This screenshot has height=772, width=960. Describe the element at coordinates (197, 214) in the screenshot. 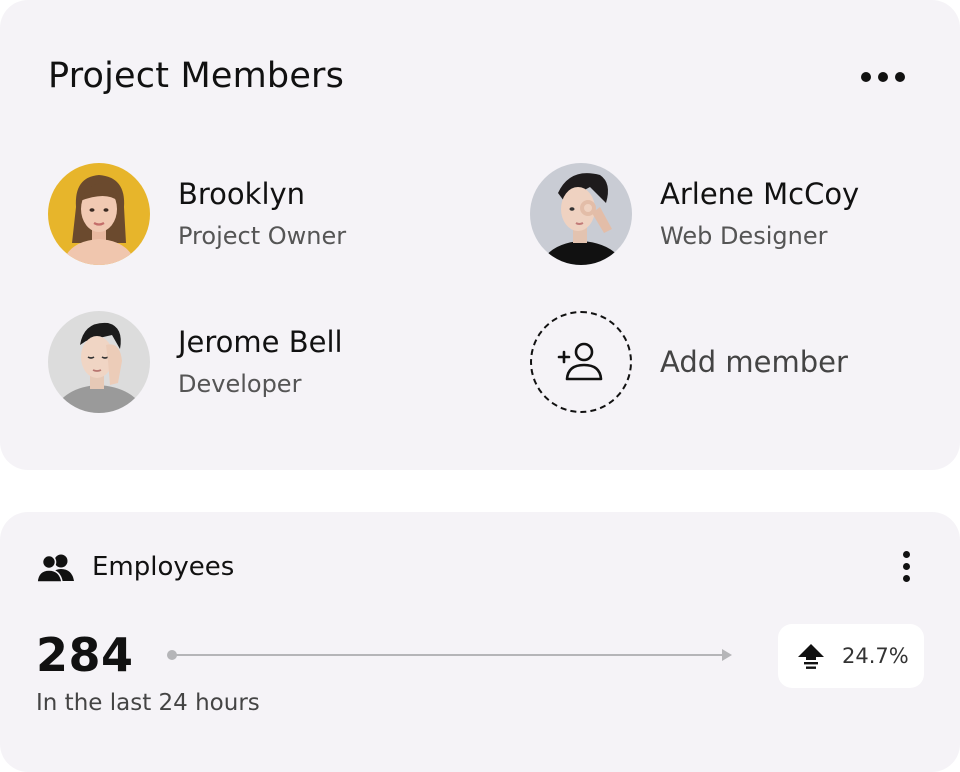

I see `member-item-brooklyn: Brooklyn Project Owner` at that location.